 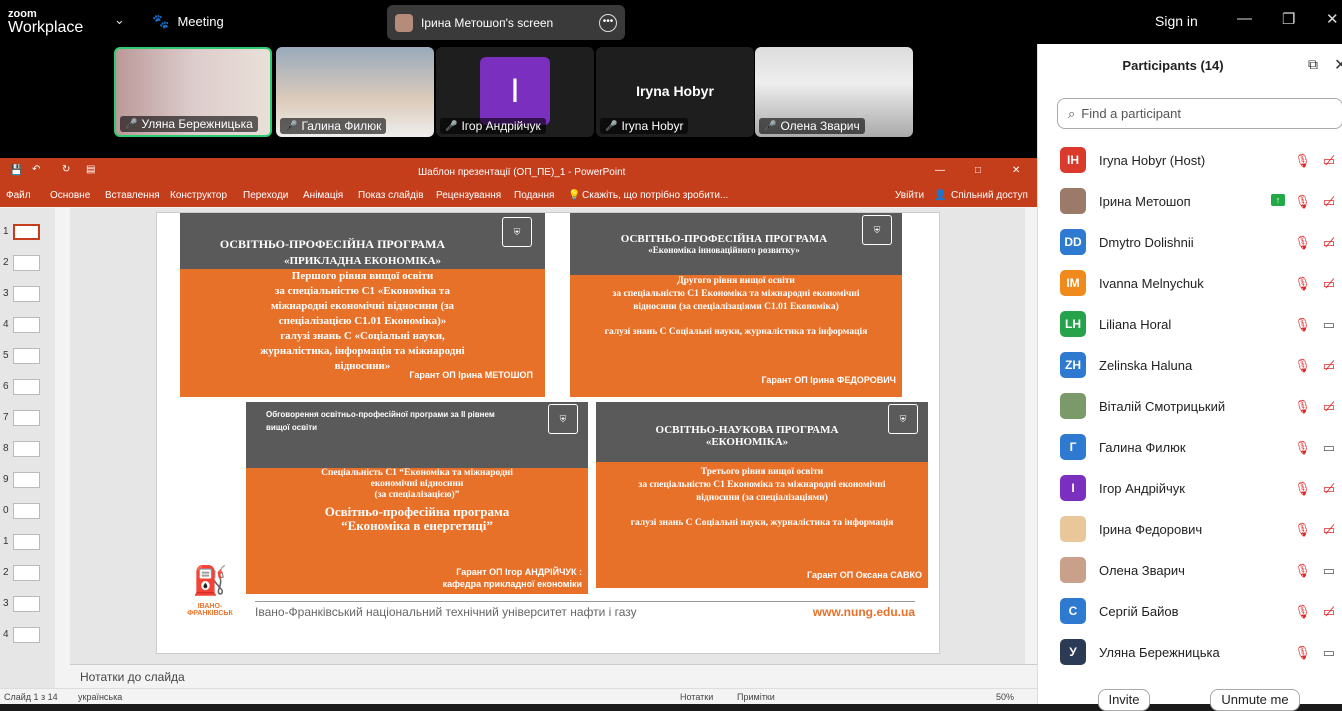 What do you see at coordinates (27, 358) in the screenshot?
I see `slide-thumbnail: 5` at bounding box center [27, 358].